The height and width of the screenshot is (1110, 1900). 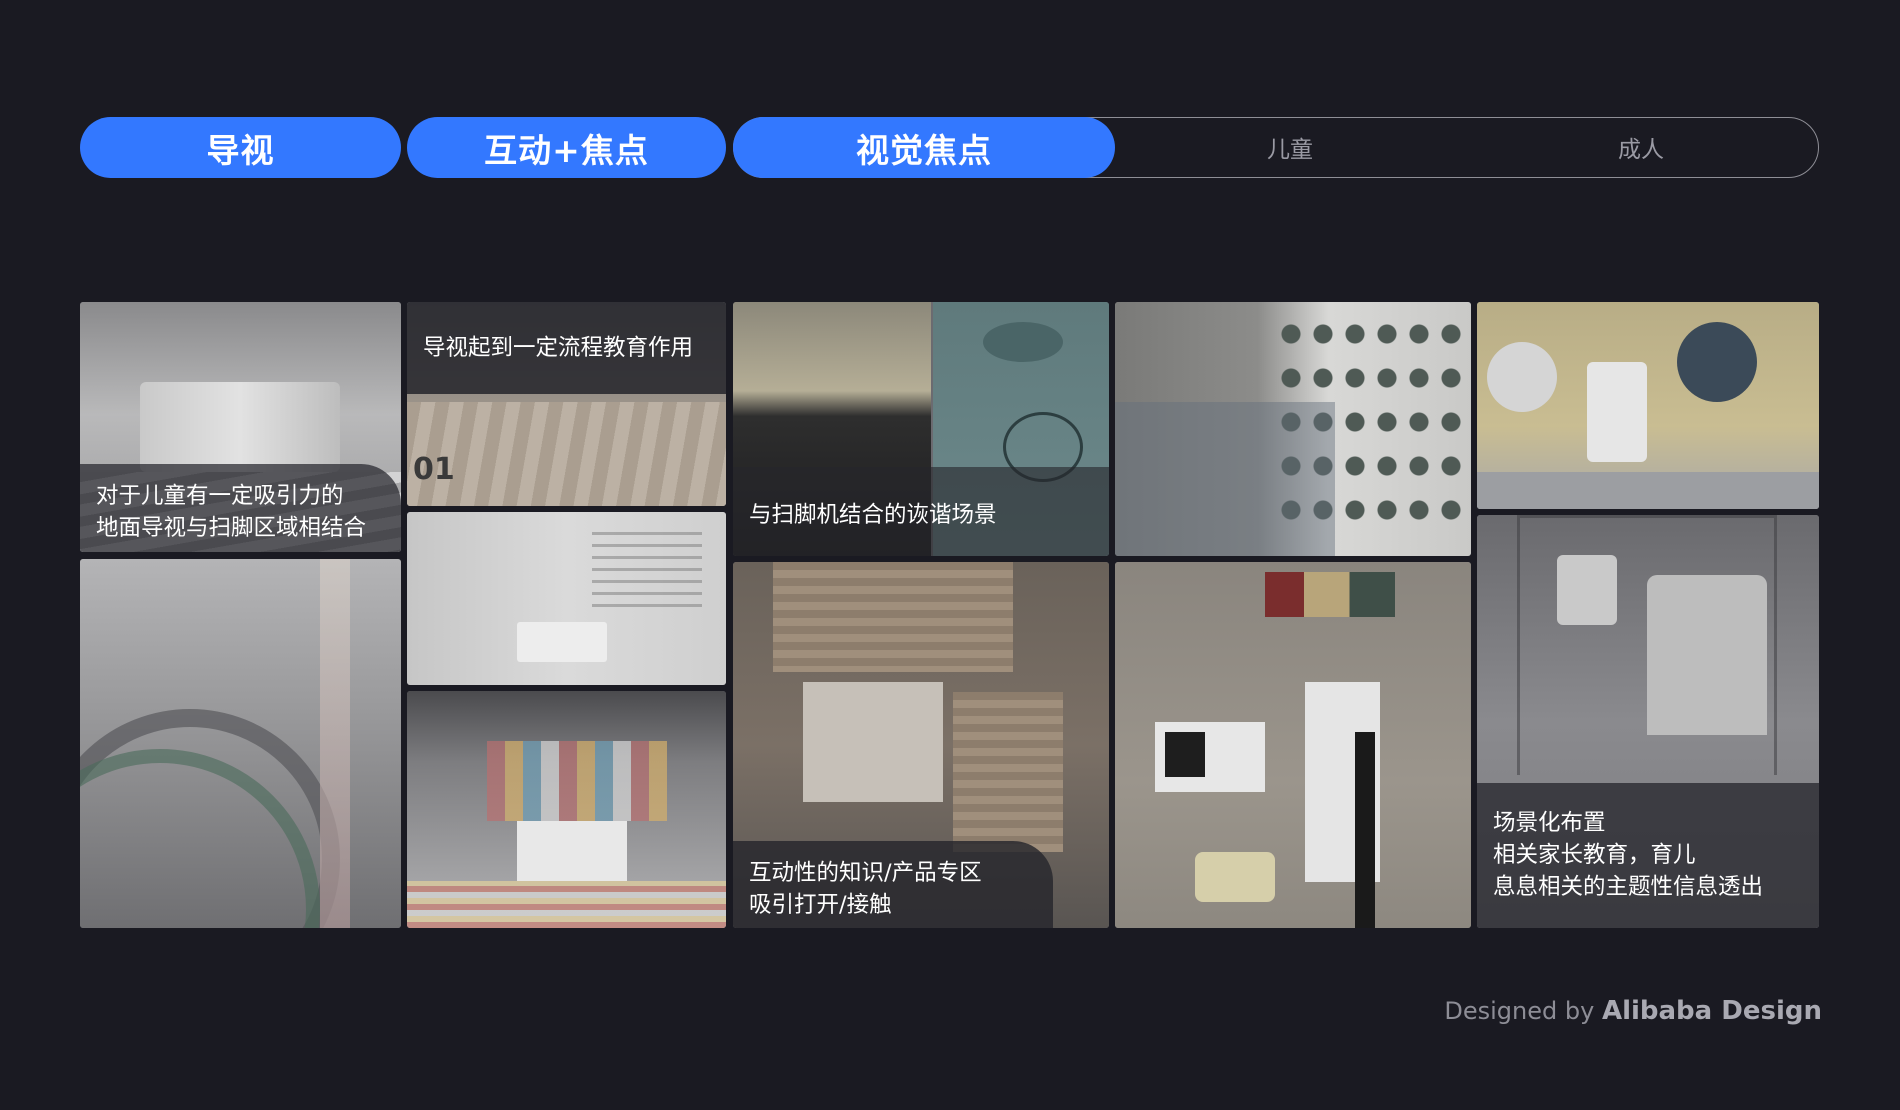 What do you see at coordinates (873, 515) in the screenshot?
I see `caption-line: 与扫脚机结合的诙谐场景` at bounding box center [873, 515].